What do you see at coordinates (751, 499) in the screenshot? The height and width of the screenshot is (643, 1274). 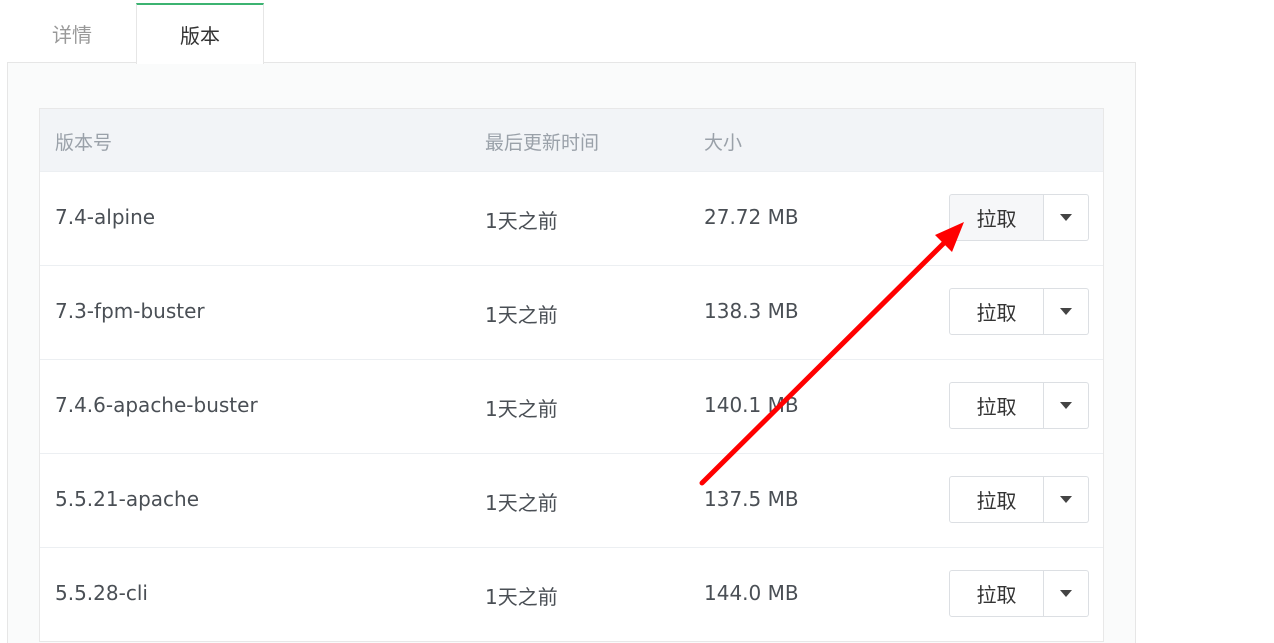 I see `size-cell: 137.5 MB` at bounding box center [751, 499].